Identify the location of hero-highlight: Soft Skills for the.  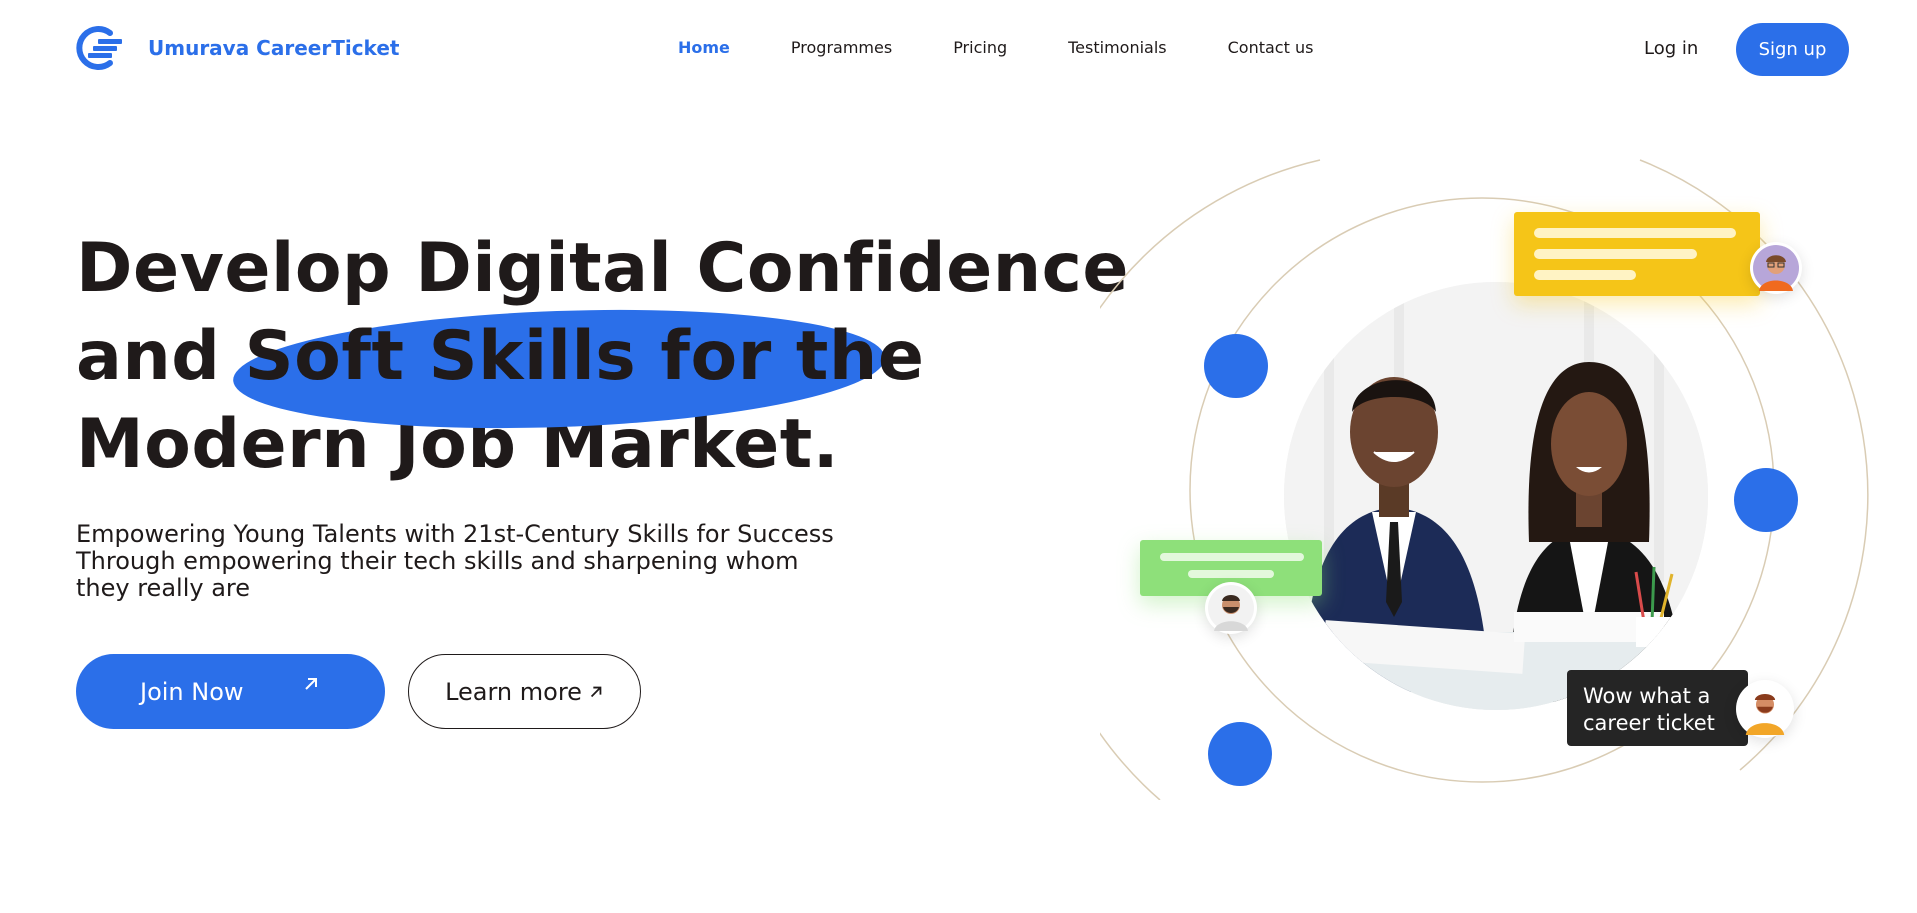
(577, 369).